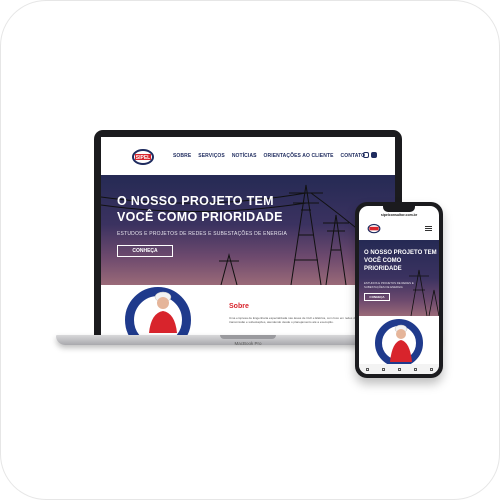 Image resolution: width=500 pixels, height=500 pixels. I want to click on svg-text: SIPEL, so click(143, 158).